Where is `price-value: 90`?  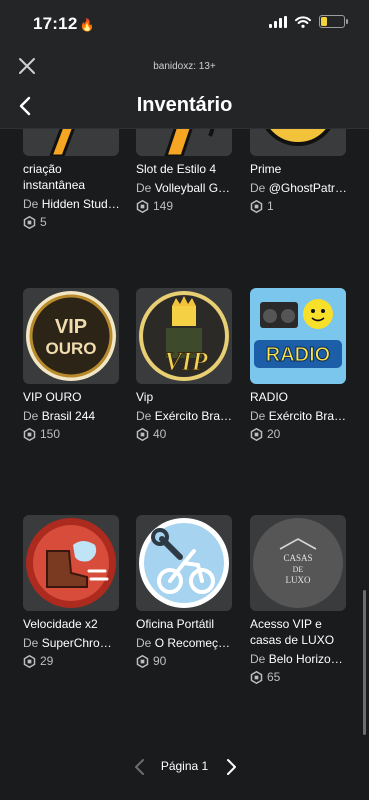
price-value: 90 is located at coordinates (160, 661).